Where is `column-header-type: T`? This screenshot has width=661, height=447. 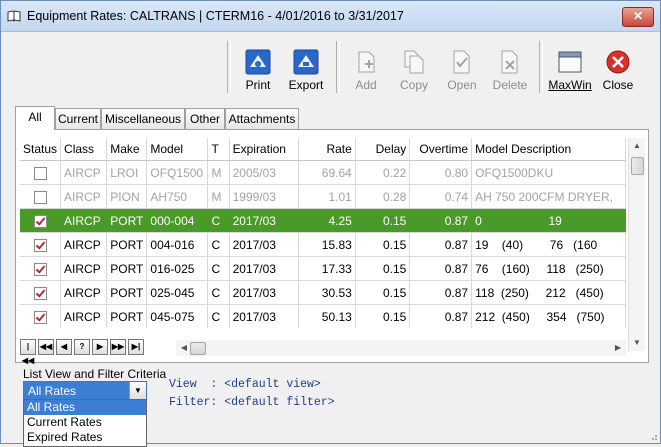 column-header-type: T is located at coordinates (218, 149).